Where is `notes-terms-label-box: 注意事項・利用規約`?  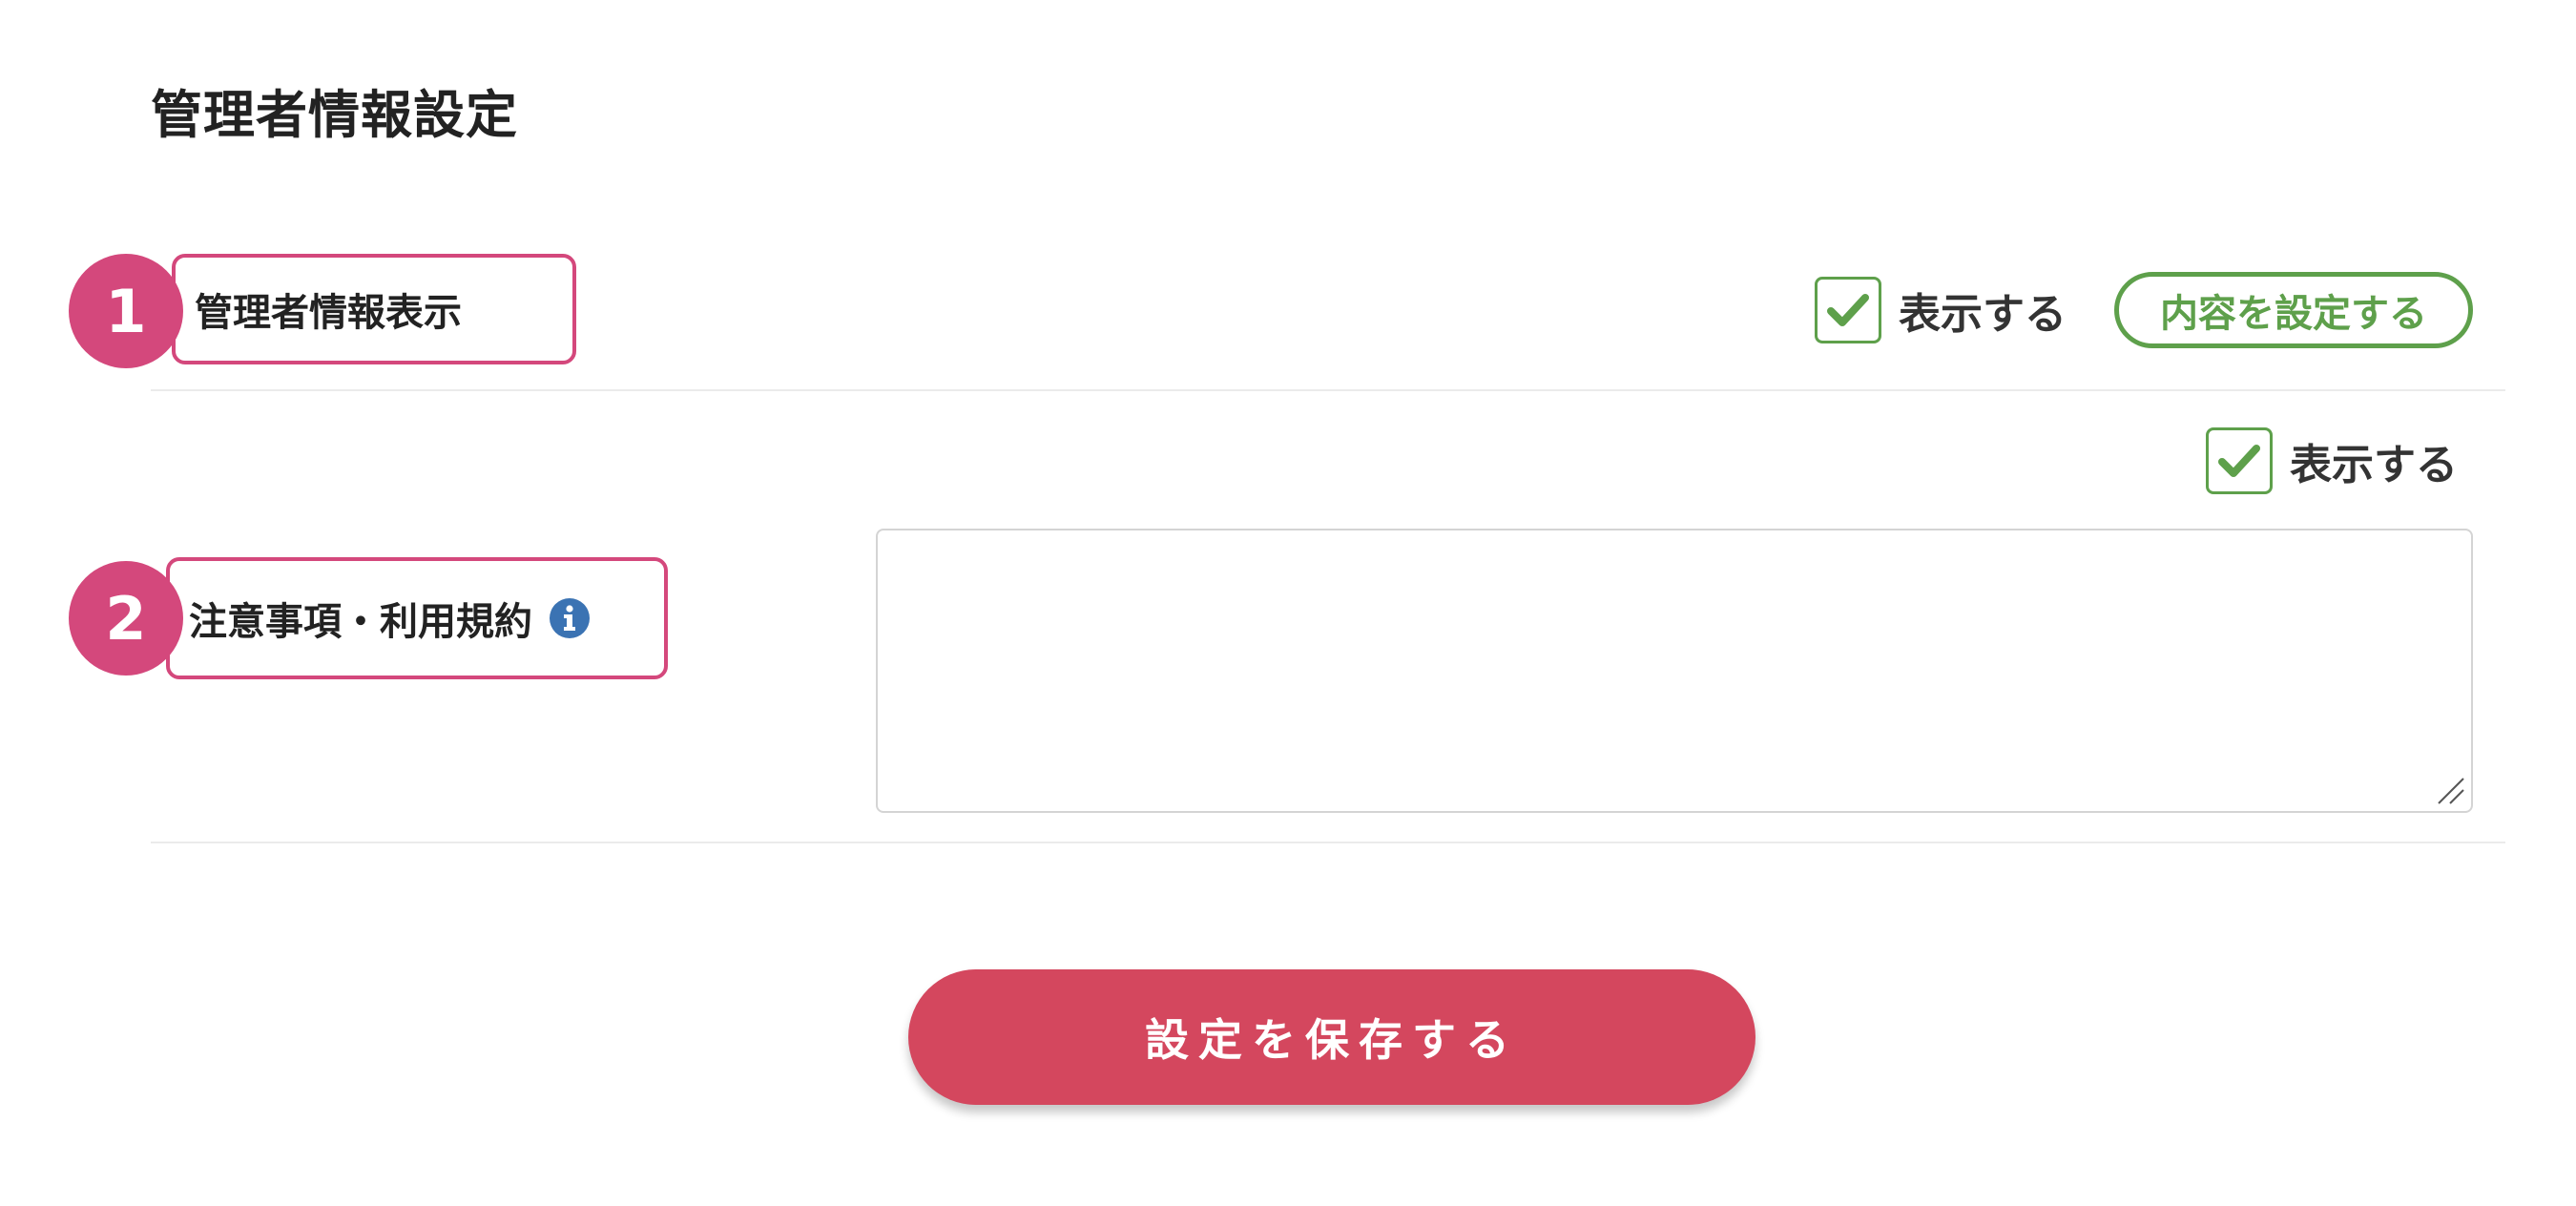 notes-terms-label-box: 注意事項・利用規約 is located at coordinates (417, 618).